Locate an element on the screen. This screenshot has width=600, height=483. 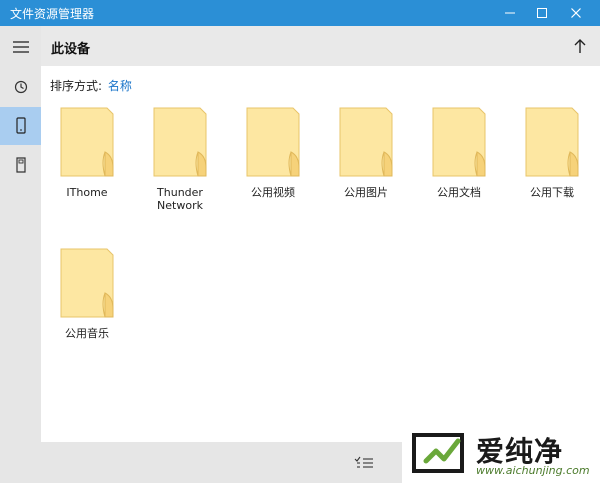
select-button is located at coordinates (364, 463).